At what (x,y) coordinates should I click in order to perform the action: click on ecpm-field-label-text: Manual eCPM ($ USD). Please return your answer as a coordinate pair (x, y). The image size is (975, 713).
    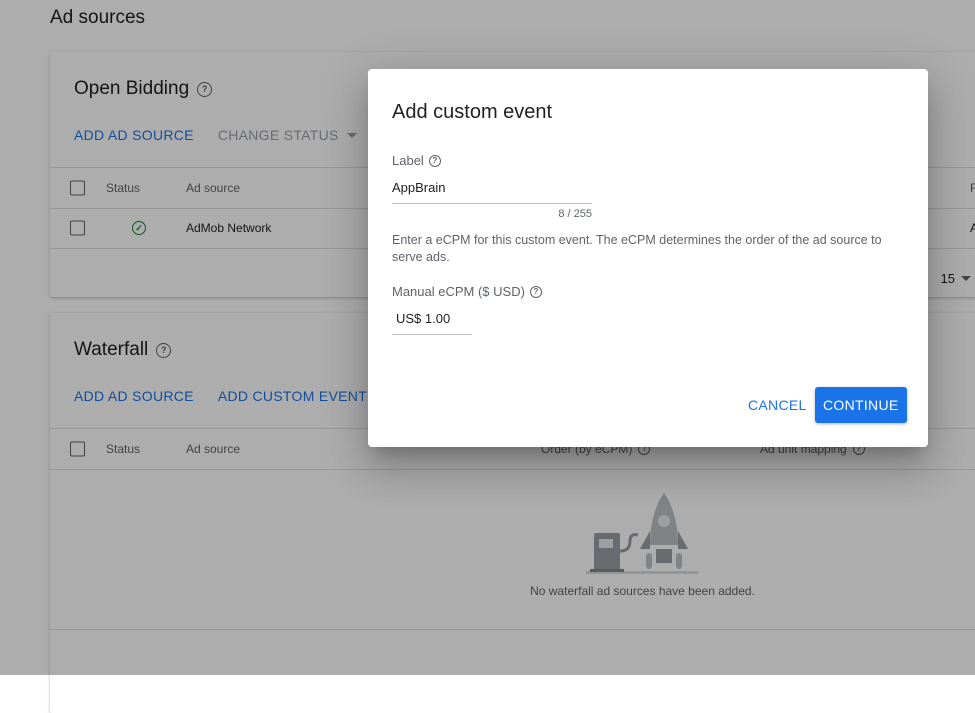
    Looking at the image, I should click on (458, 291).